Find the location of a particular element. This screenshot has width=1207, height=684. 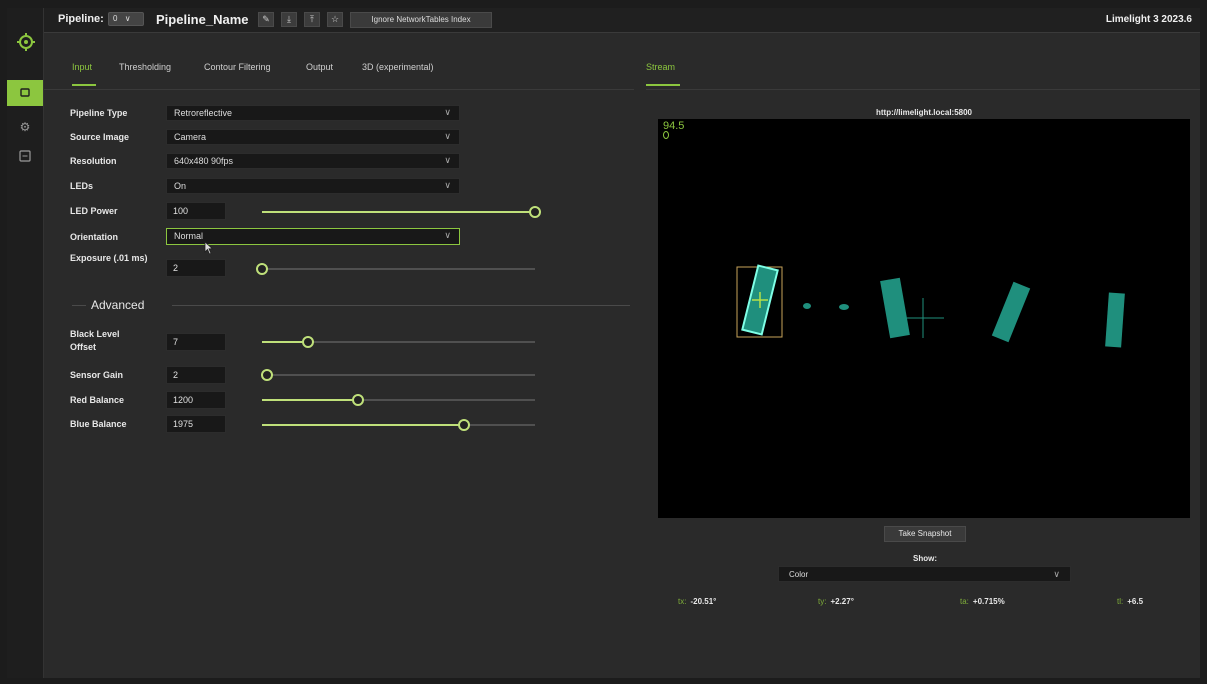

metric-ty: ty: +2.27° is located at coordinates (836, 601).